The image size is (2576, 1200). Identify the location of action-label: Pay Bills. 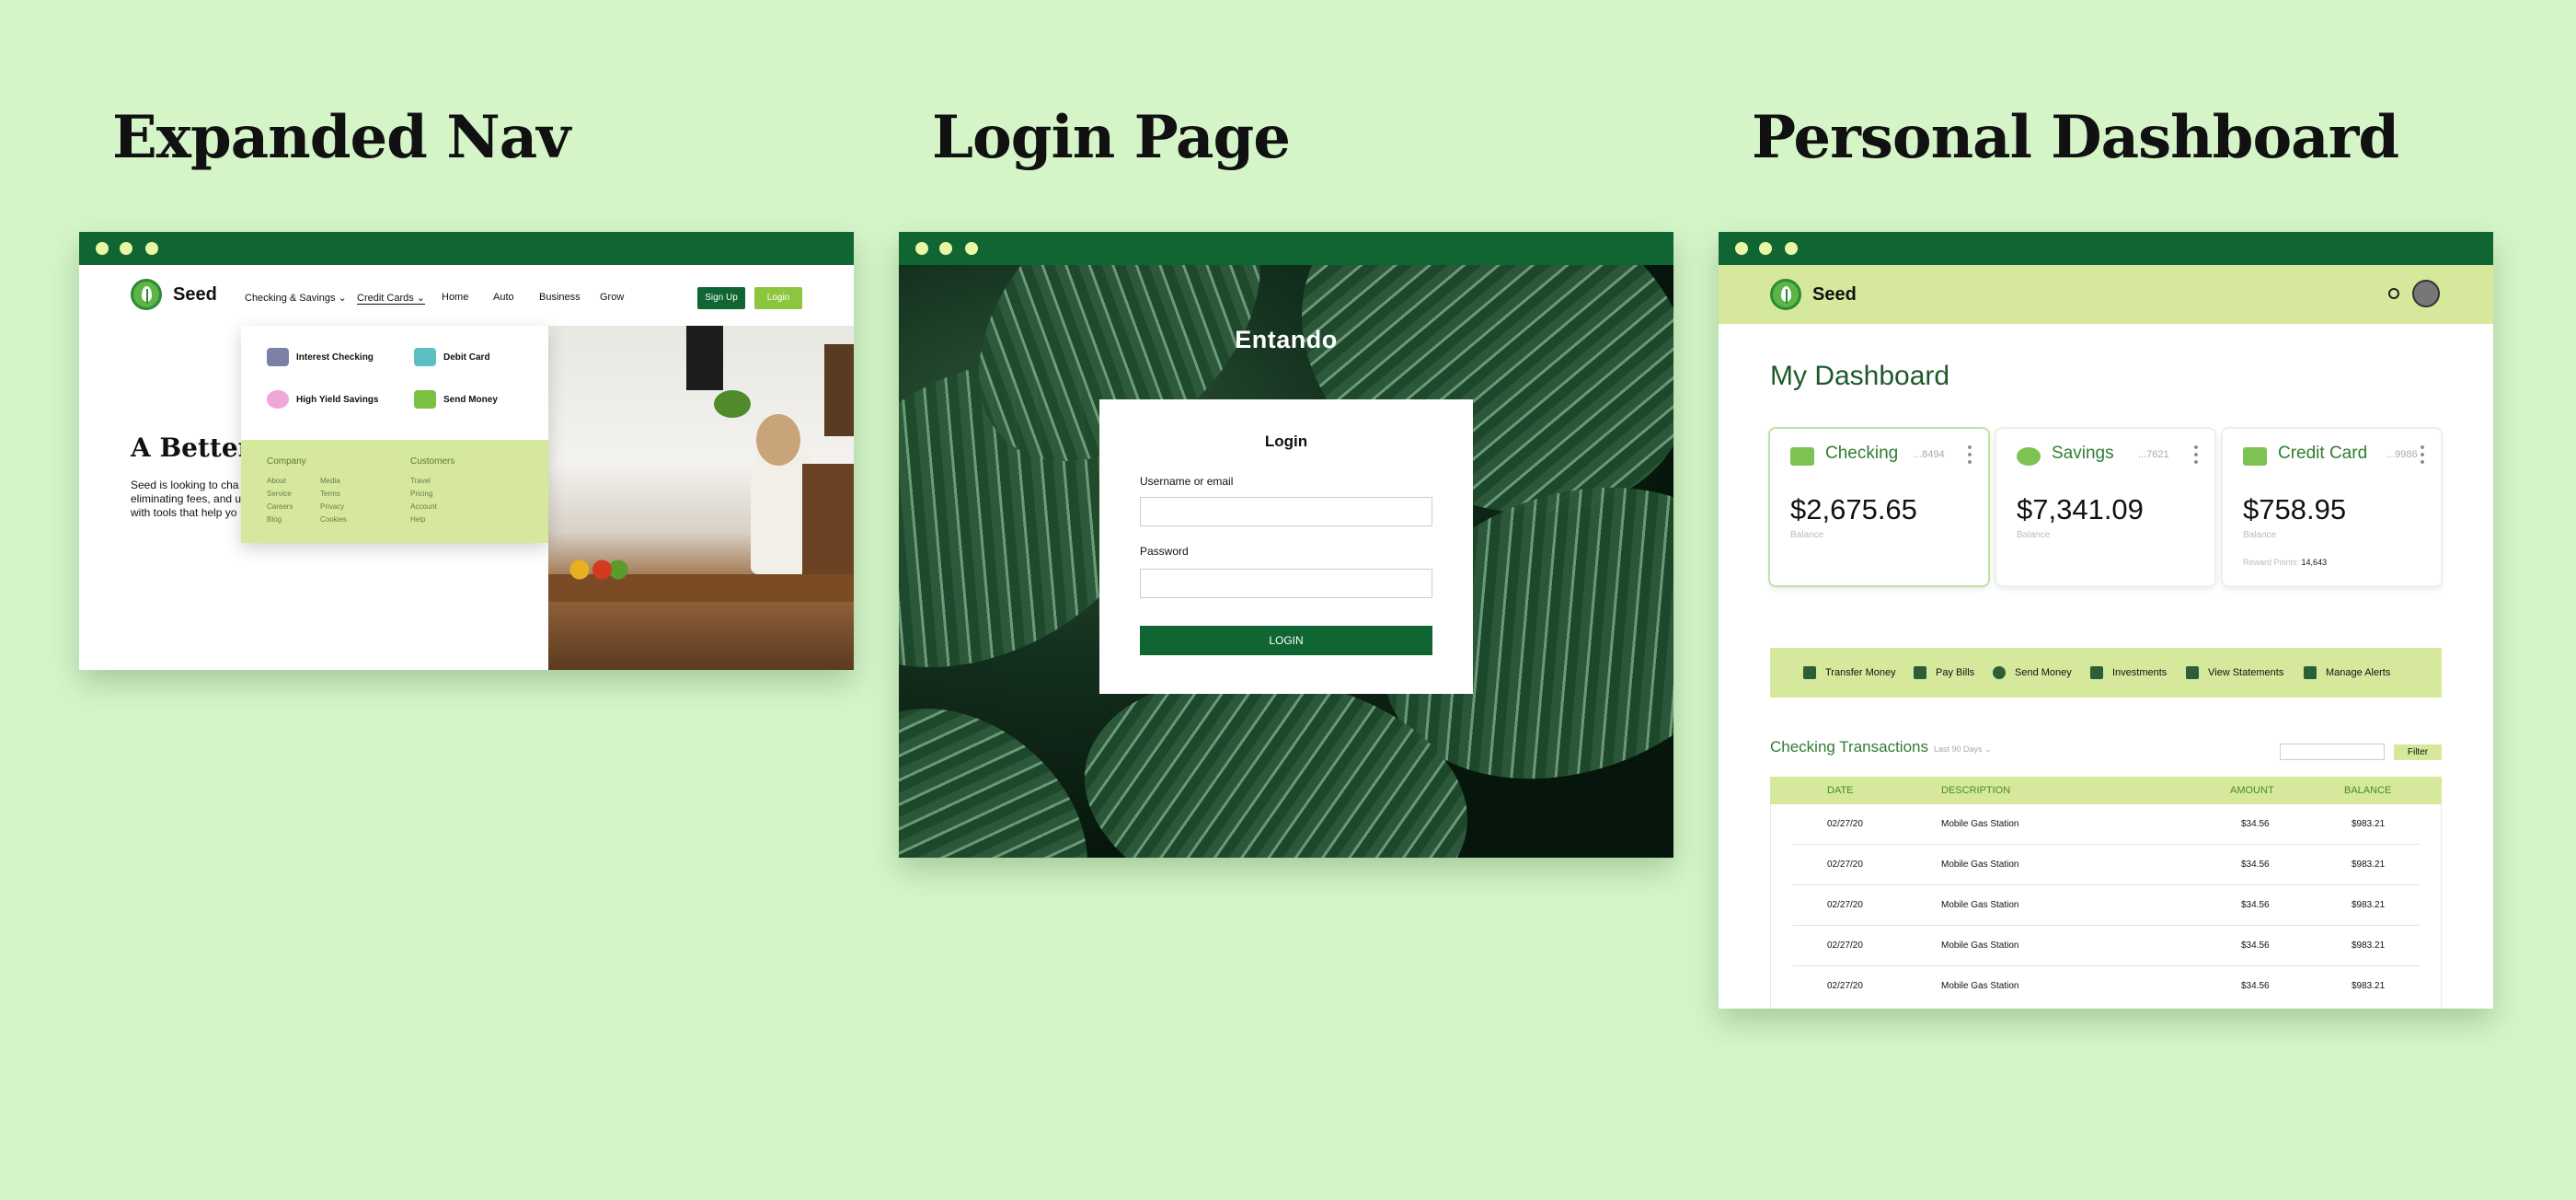
(1955, 672).